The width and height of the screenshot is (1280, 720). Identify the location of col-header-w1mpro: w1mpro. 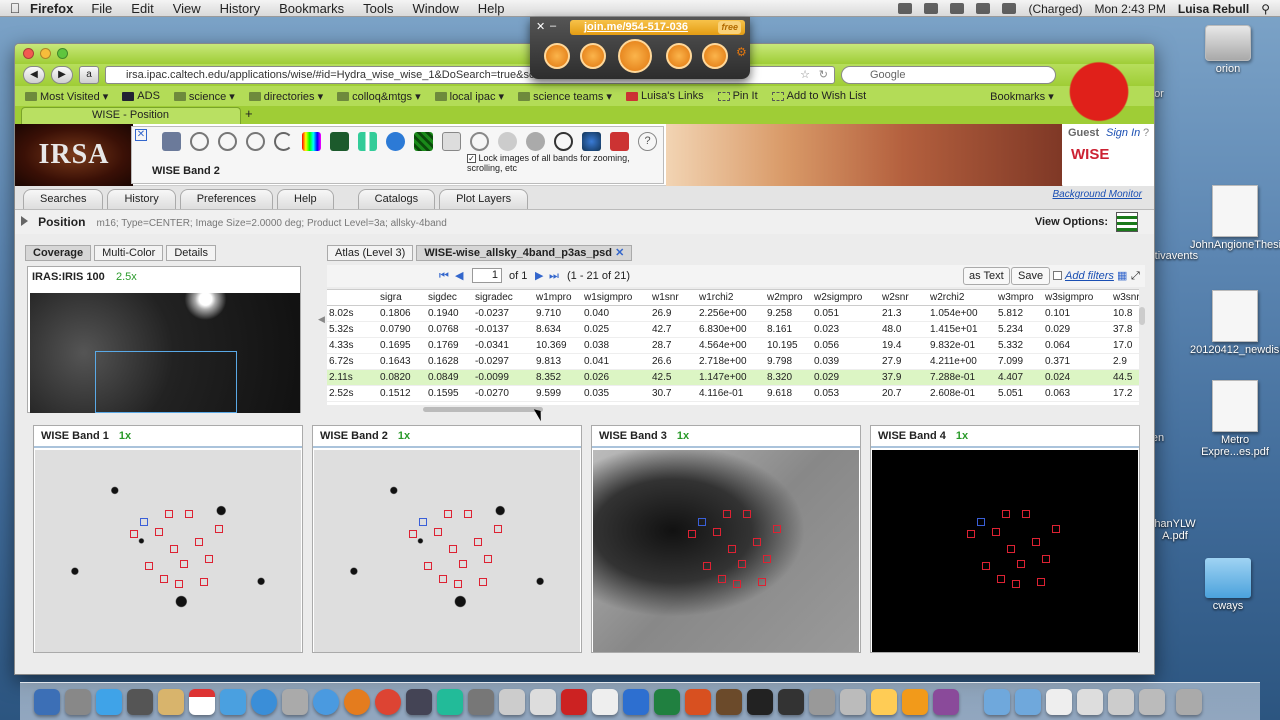
(554, 298).